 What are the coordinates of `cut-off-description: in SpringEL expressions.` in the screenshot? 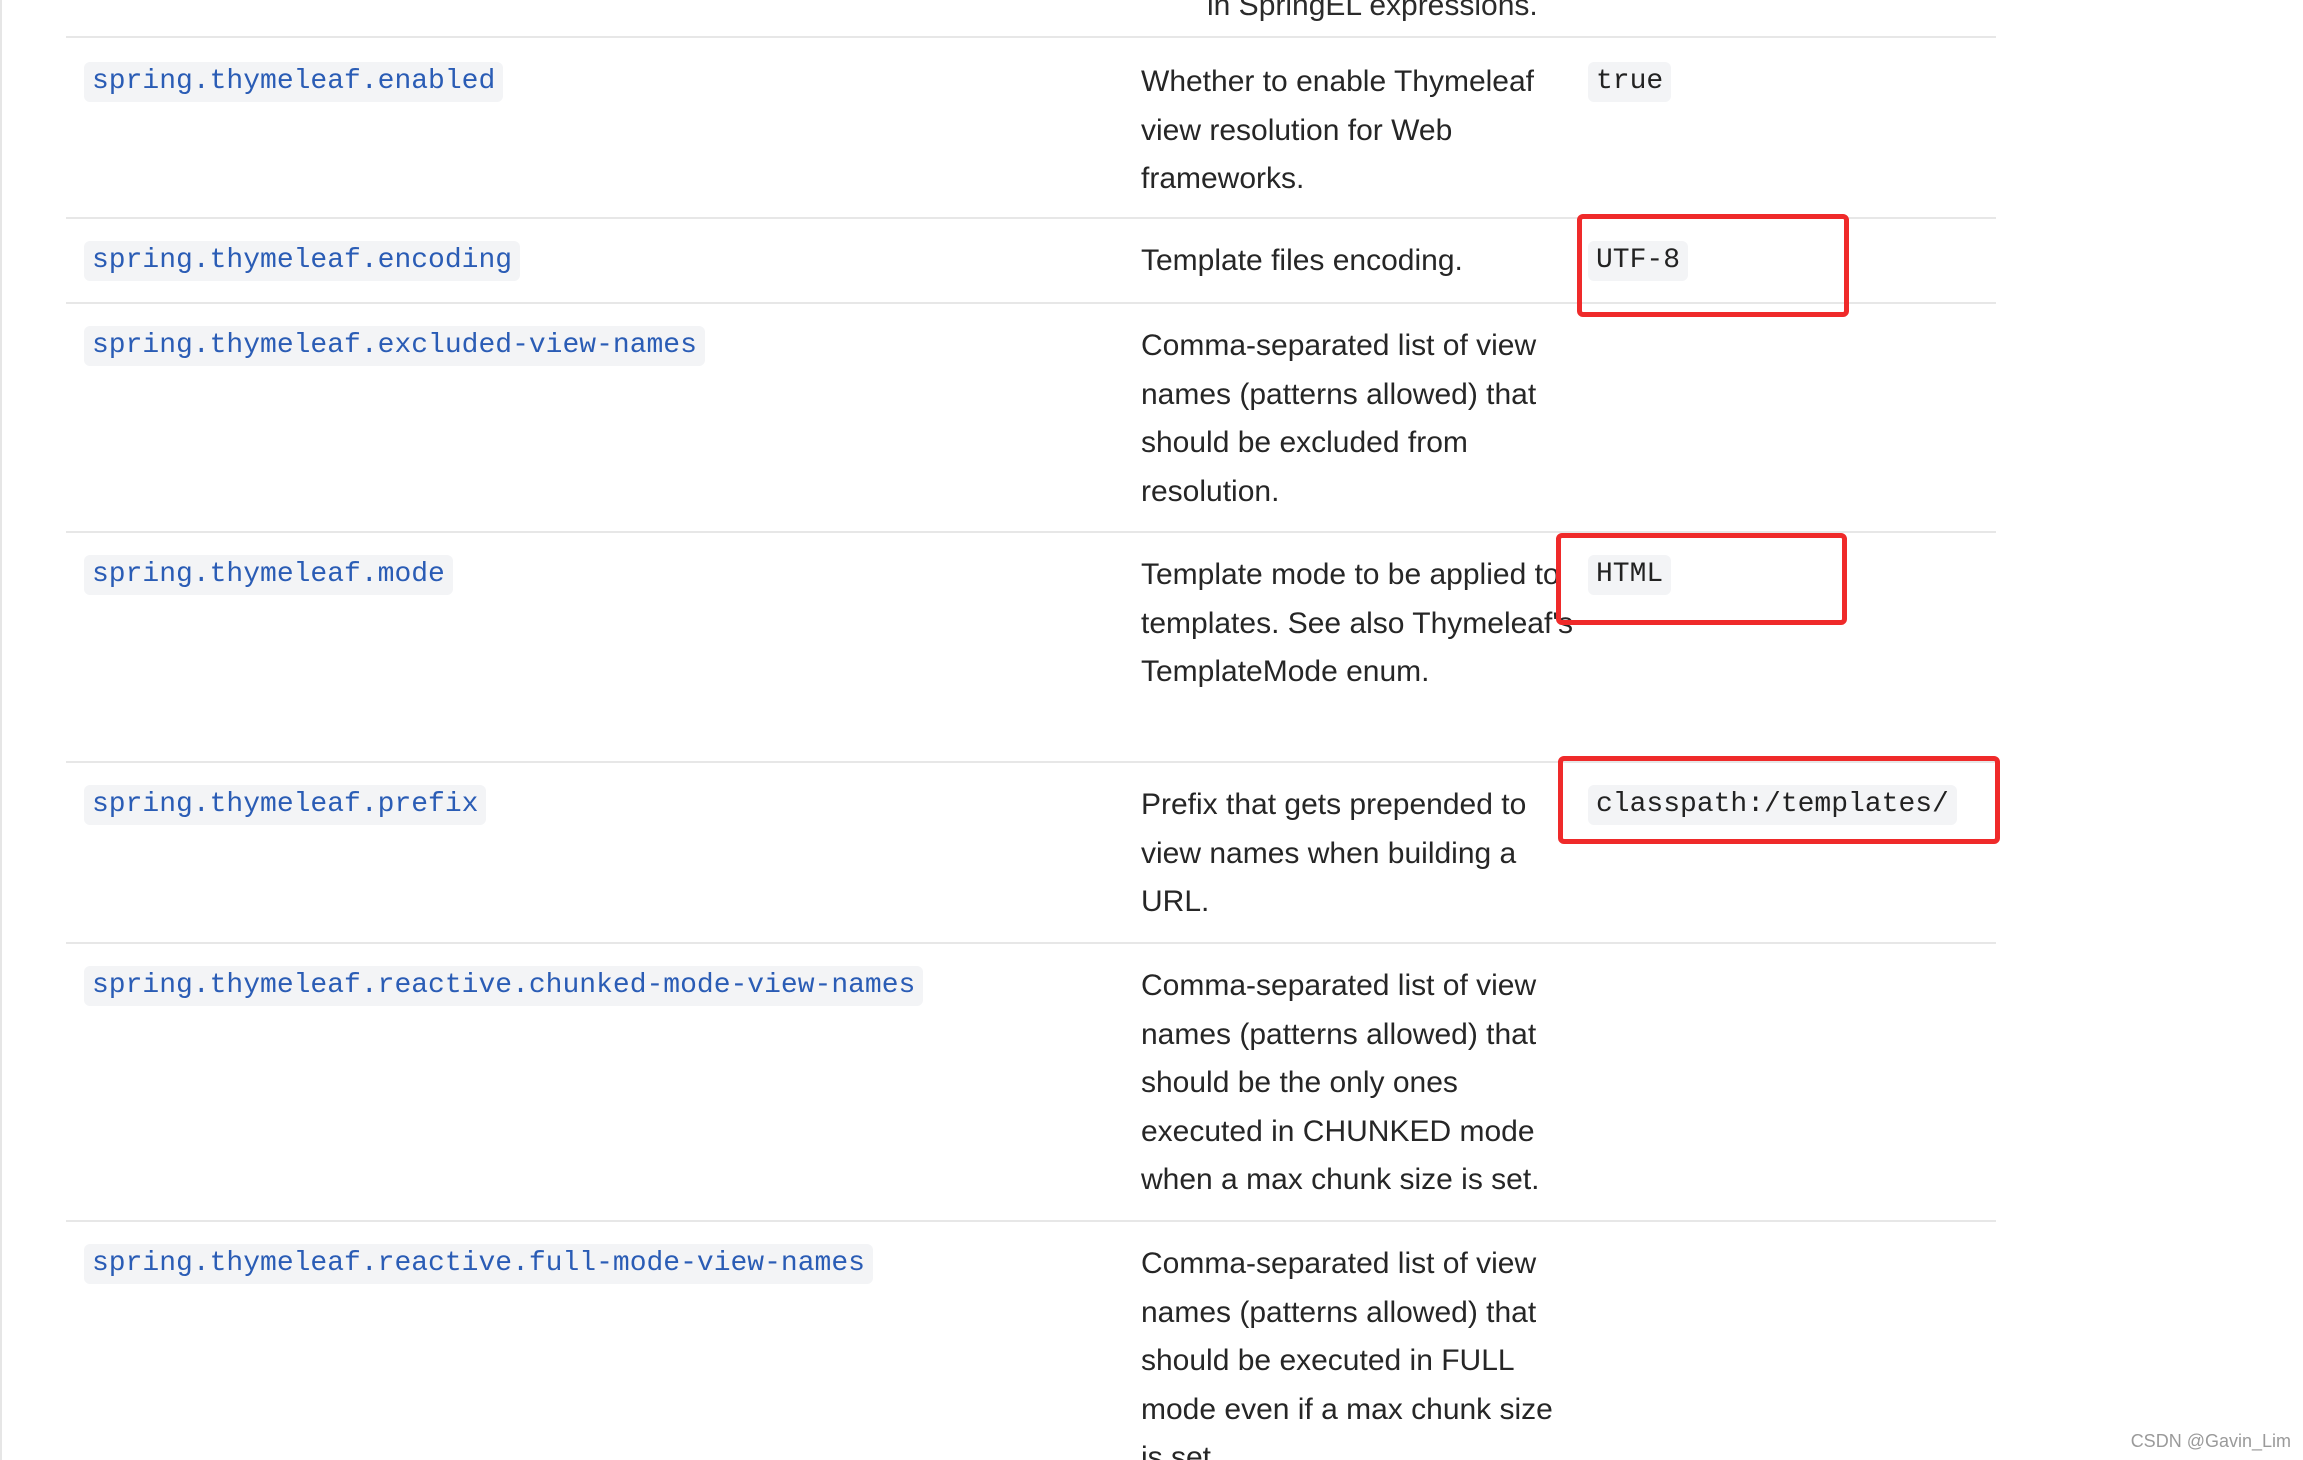 It's located at (1372, 11).